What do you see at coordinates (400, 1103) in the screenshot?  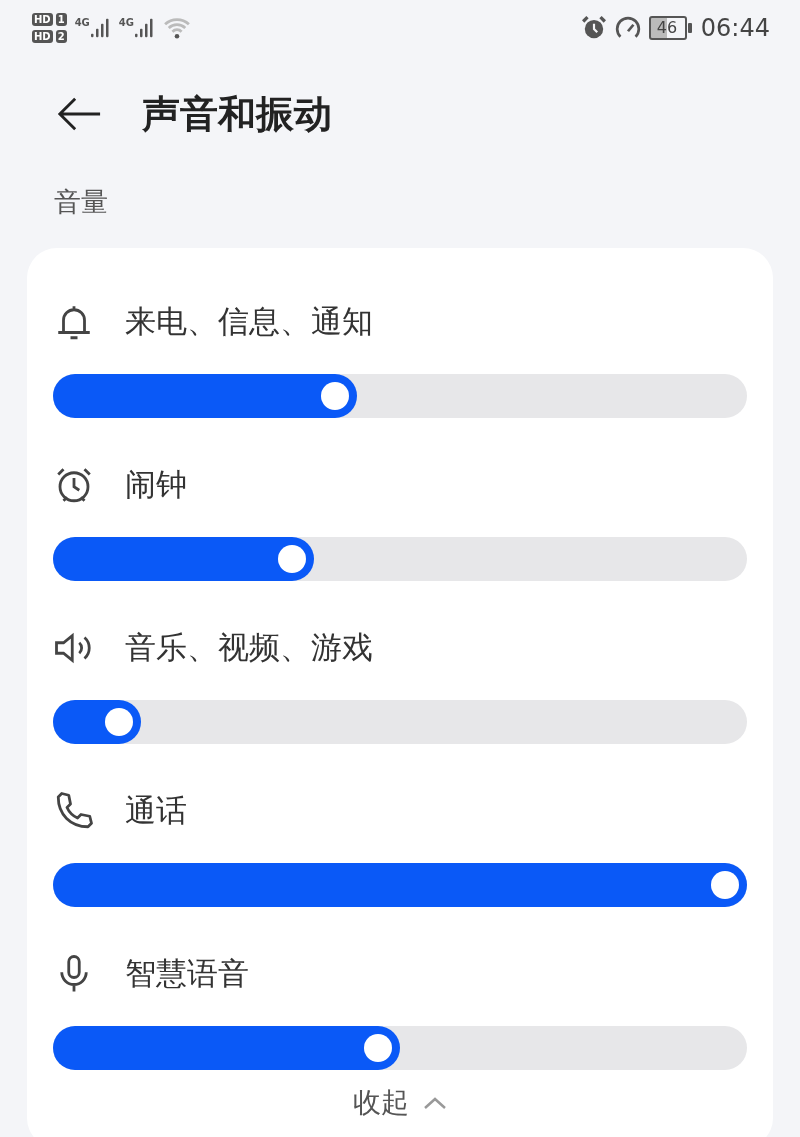 I see `collapse-button: 收起` at bounding box center [400, 1103].